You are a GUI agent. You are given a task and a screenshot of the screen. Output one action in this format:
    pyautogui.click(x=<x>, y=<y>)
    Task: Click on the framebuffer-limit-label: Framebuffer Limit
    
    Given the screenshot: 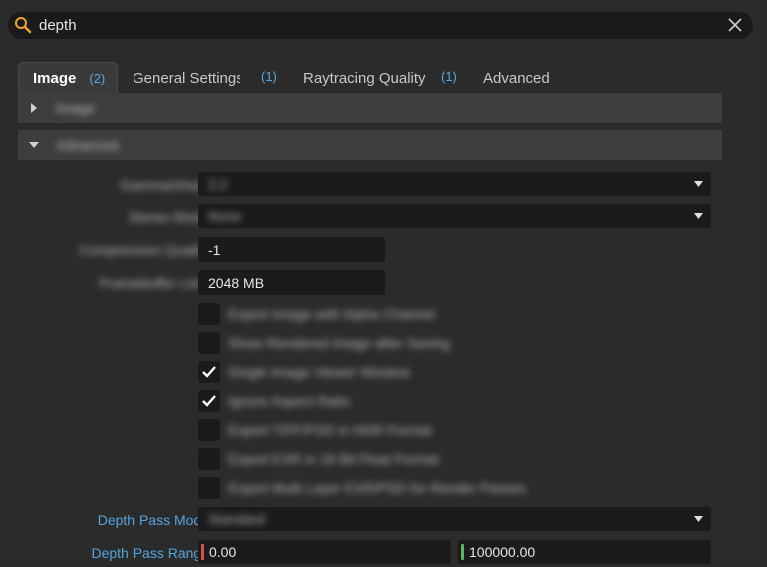 What is the action you would take?
    pyautogui.click(x=154, y=283)
    